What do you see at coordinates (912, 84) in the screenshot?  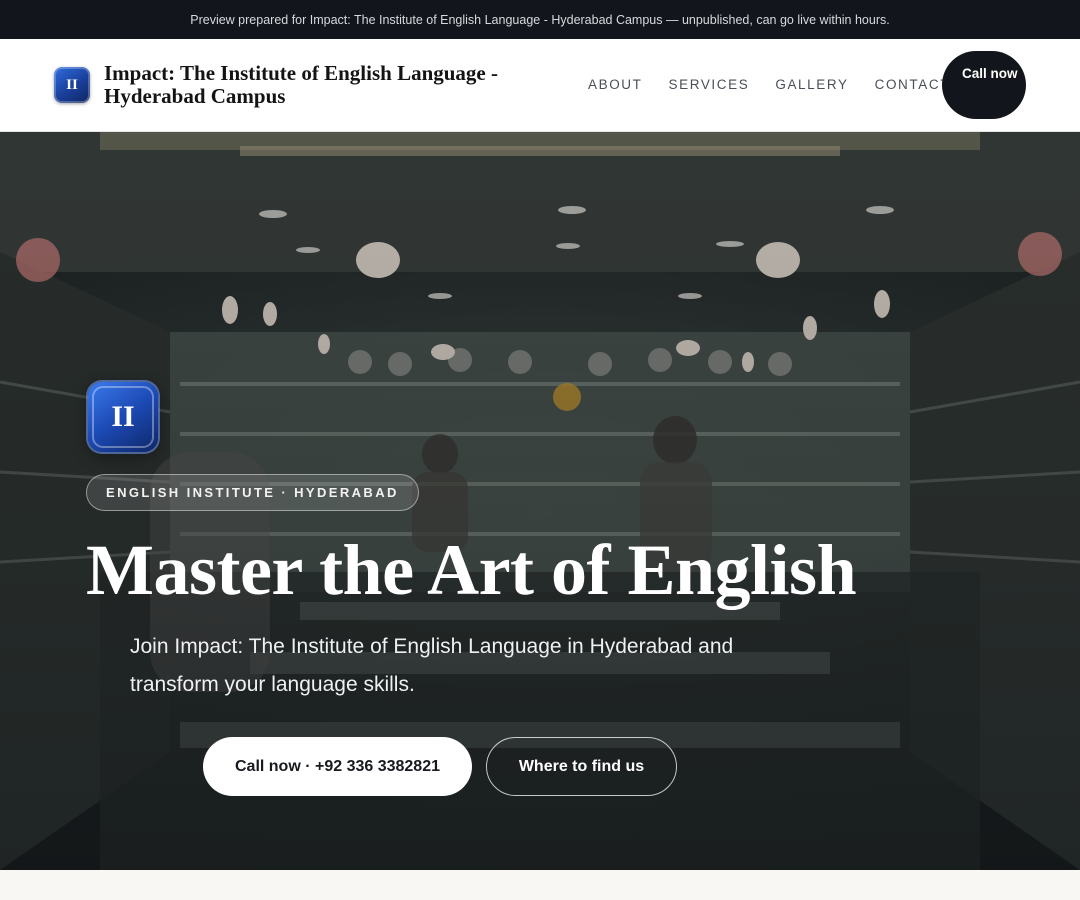 I see `nav-contact: CONTACT` at bounding box center [912, 84].